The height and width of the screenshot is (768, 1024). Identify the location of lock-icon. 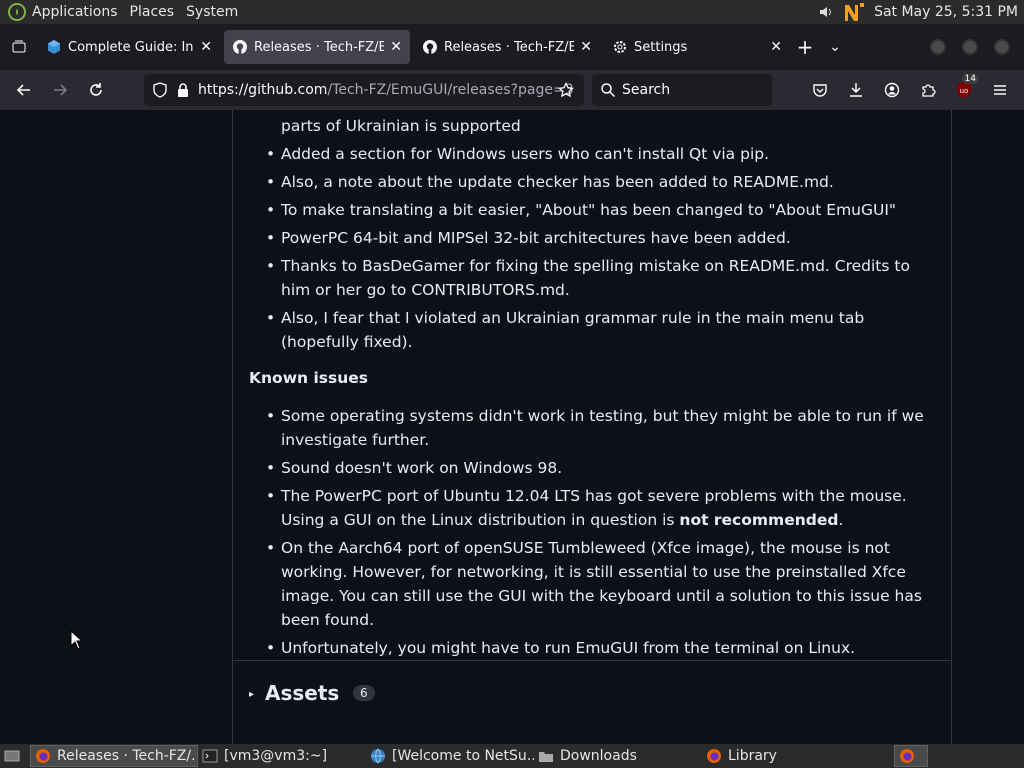
(183, 90).